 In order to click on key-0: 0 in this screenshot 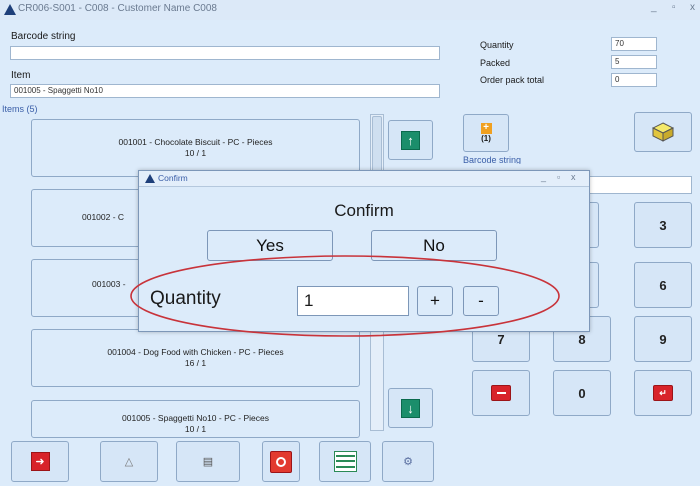, I will do `click(582, 393)`.